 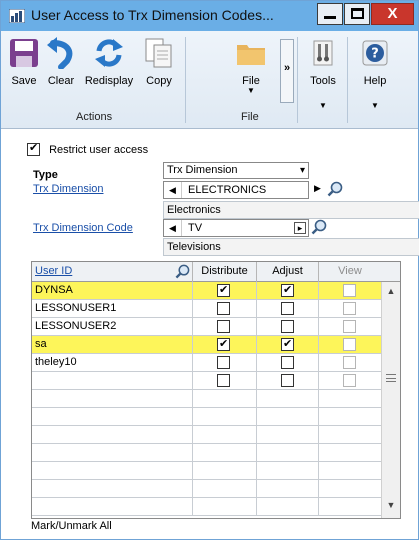 I want to click on clear-label: Clear, so click(x=61, y=81).